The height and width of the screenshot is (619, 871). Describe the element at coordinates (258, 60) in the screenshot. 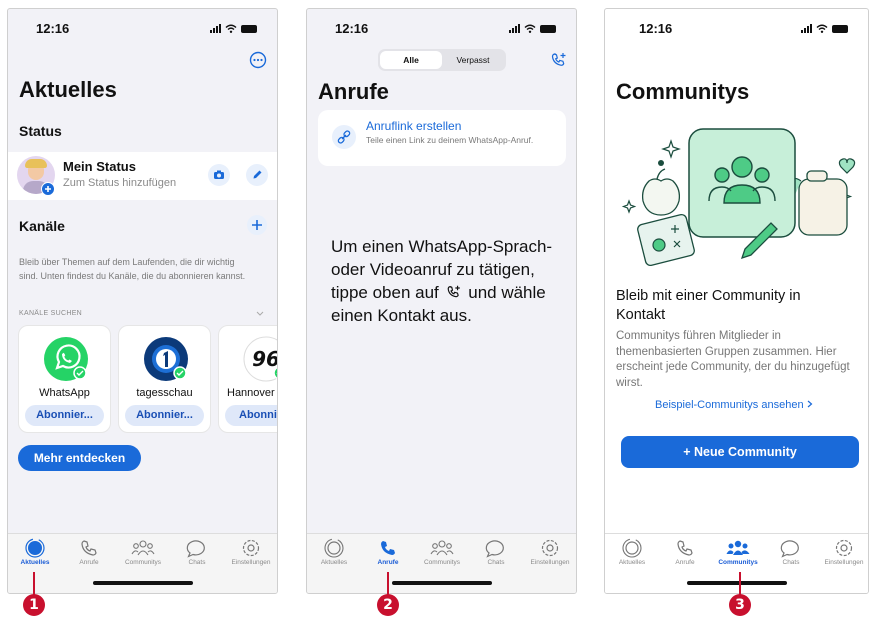

I see `more-options-icon` at that location.